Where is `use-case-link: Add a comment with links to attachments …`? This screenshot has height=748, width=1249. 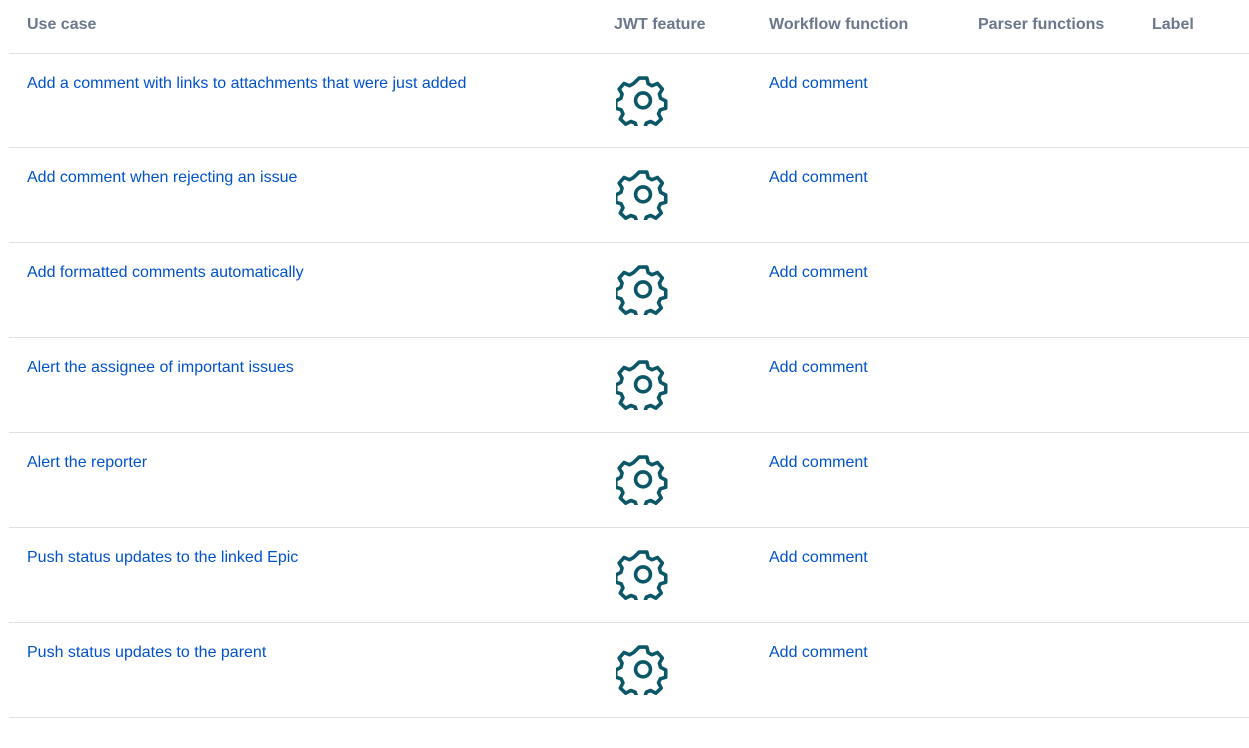
use-case-link: Add a comment with links to attachments … is located at coordinates (237, 73).